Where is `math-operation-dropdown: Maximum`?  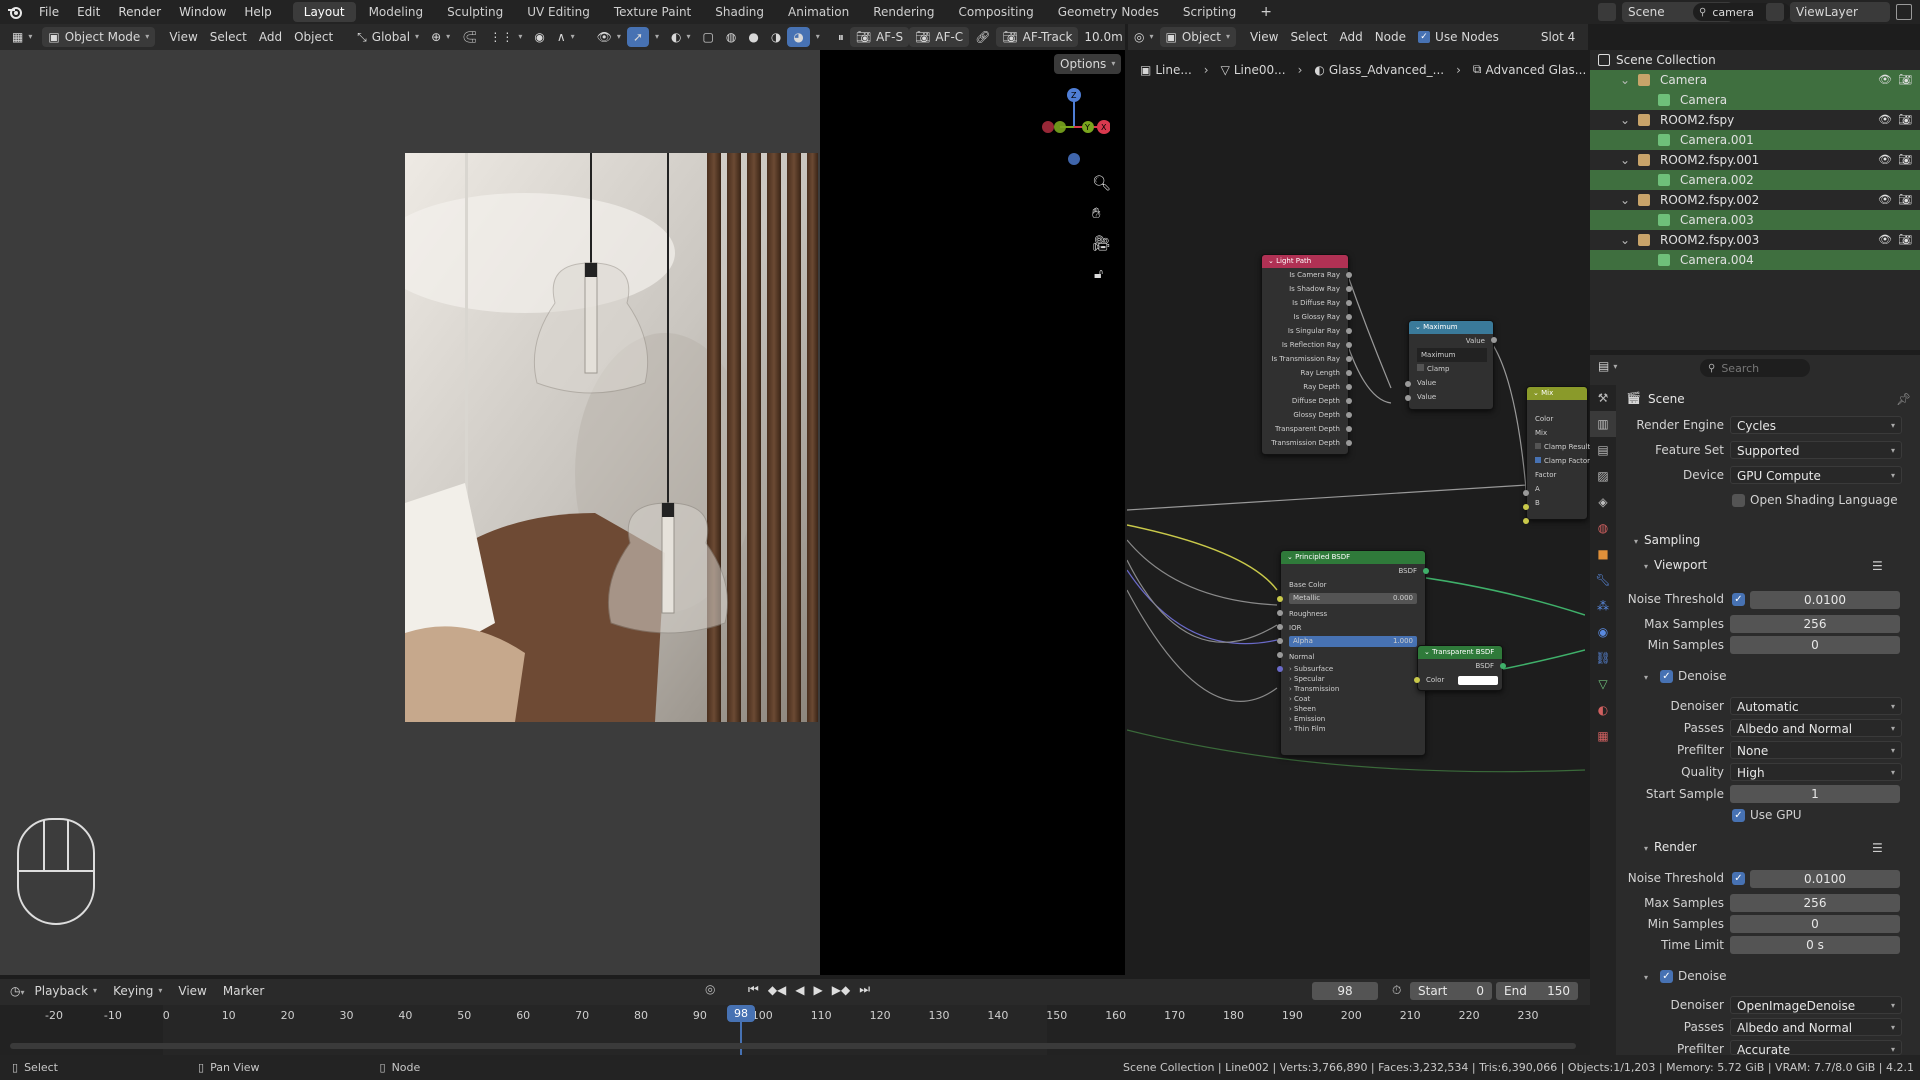 math-operation-dropdown: Maximum is located at coordinates (1451, 355).